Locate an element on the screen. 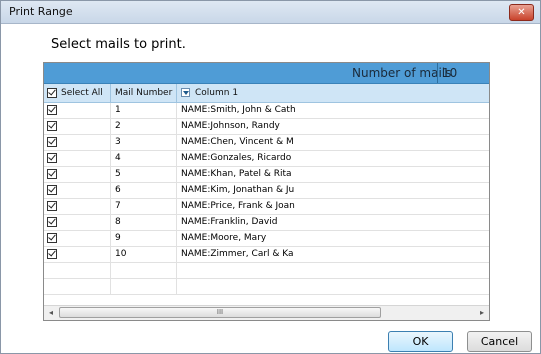 This screenshot has width=541, height=354. summary-bar: Number of mails 10 is located at coordinates (266, 73).